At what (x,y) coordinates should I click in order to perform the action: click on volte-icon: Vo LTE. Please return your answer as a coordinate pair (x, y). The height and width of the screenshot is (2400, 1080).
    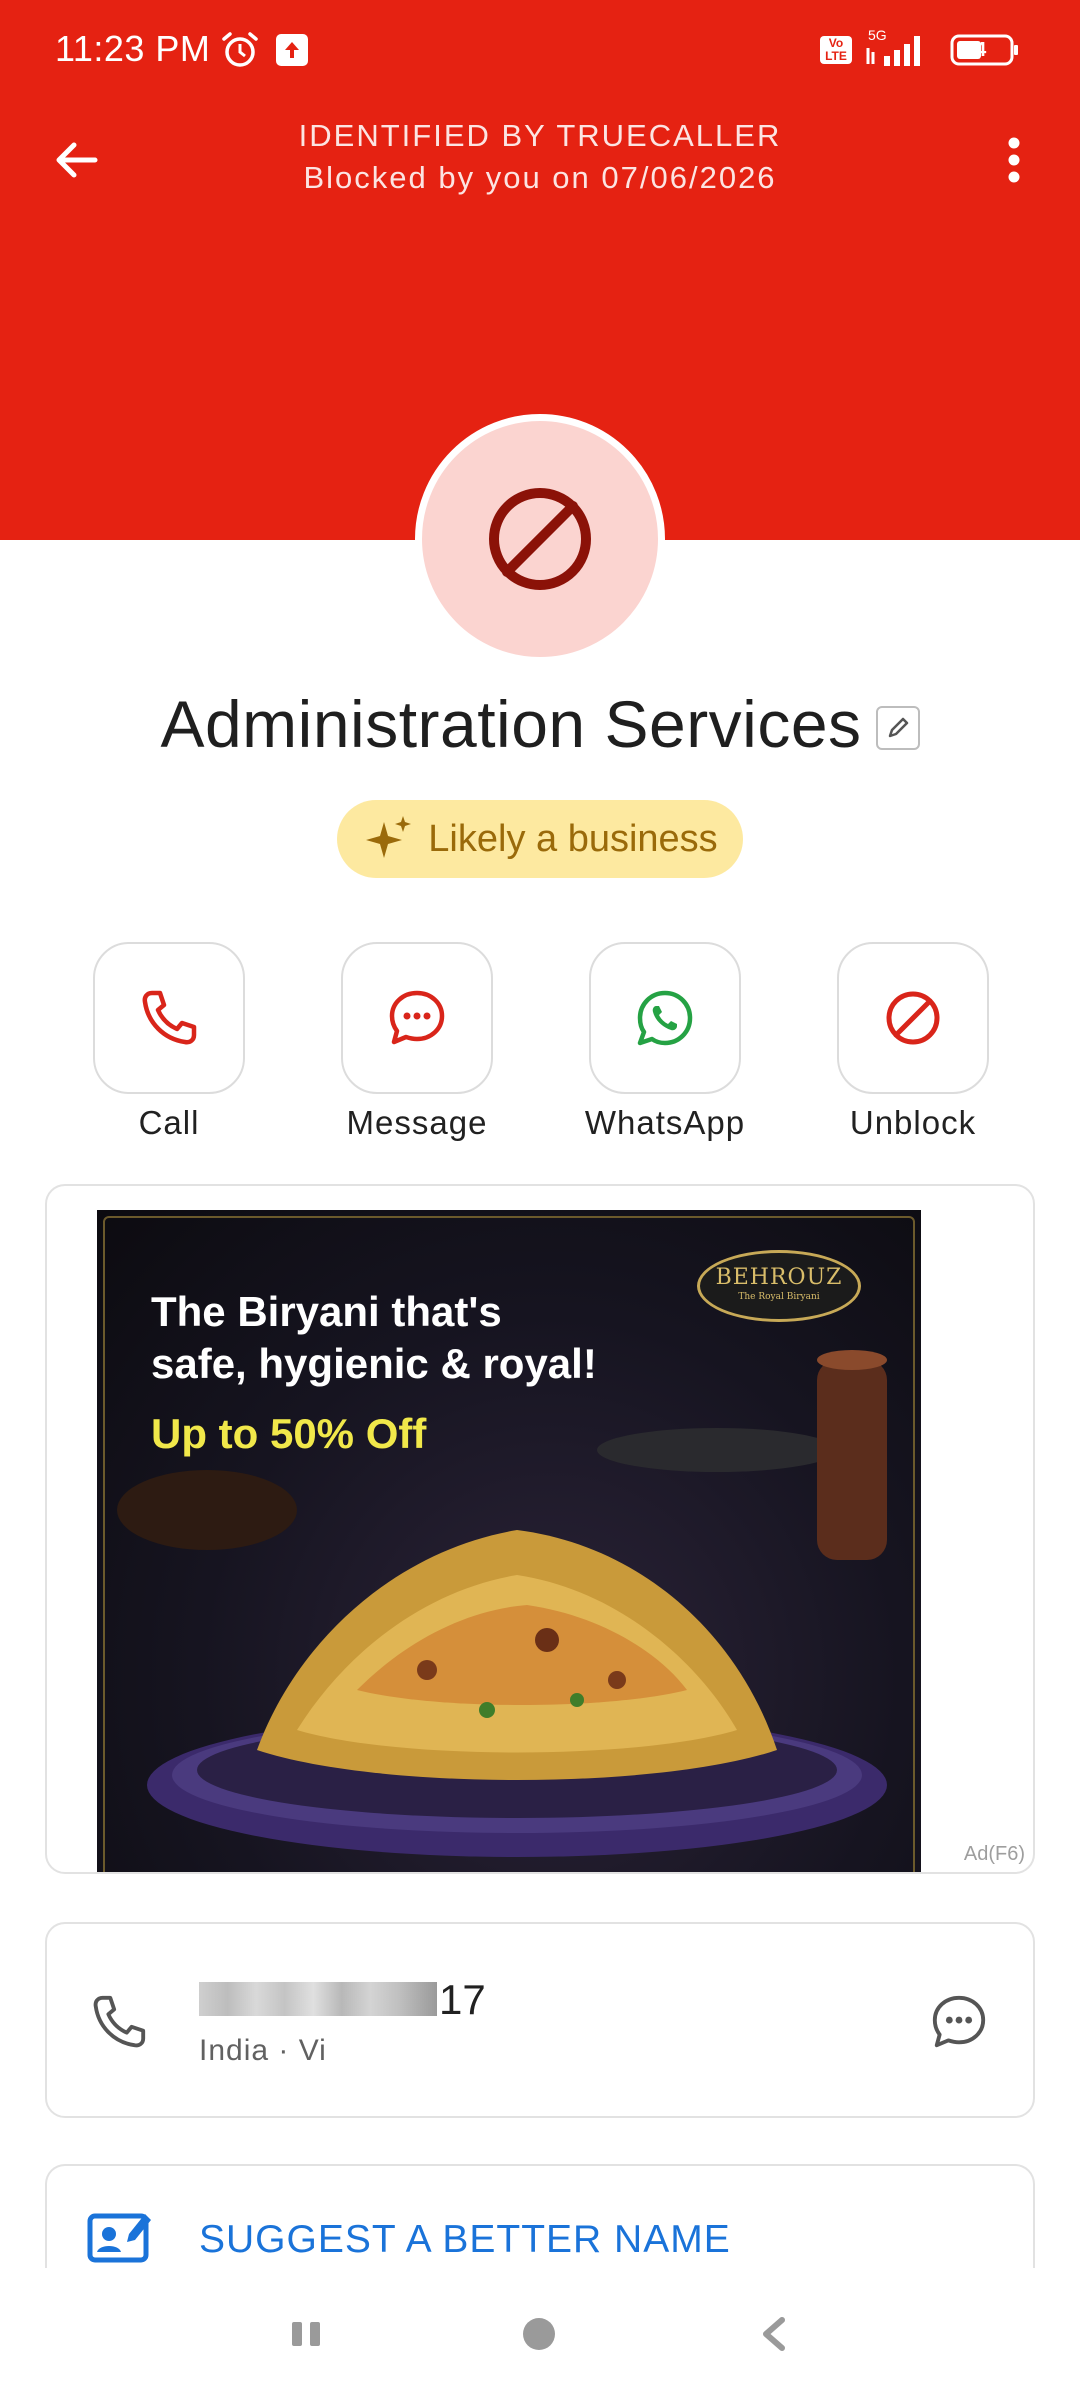
    Looking at the image, I should click on (836, 50).